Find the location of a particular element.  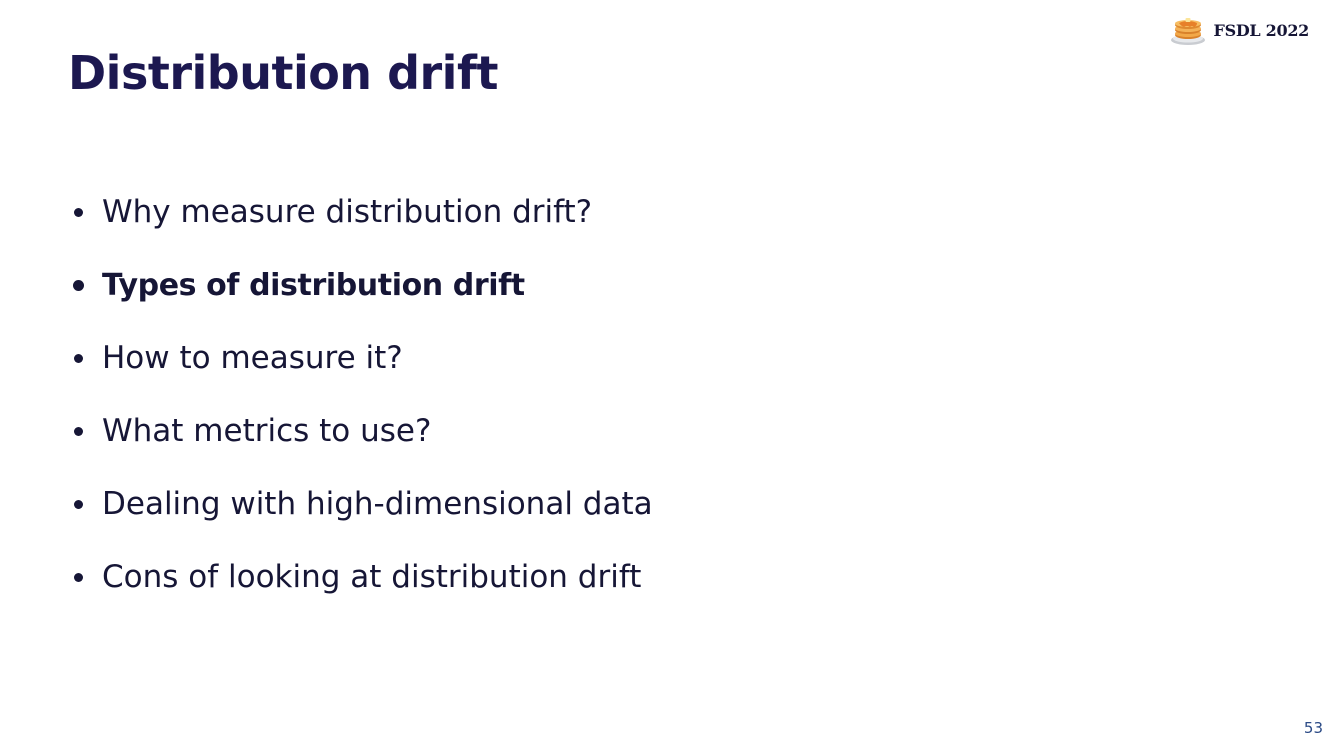

bullet-item: Why measure distribution drift? is located at coordinates (360, 212).